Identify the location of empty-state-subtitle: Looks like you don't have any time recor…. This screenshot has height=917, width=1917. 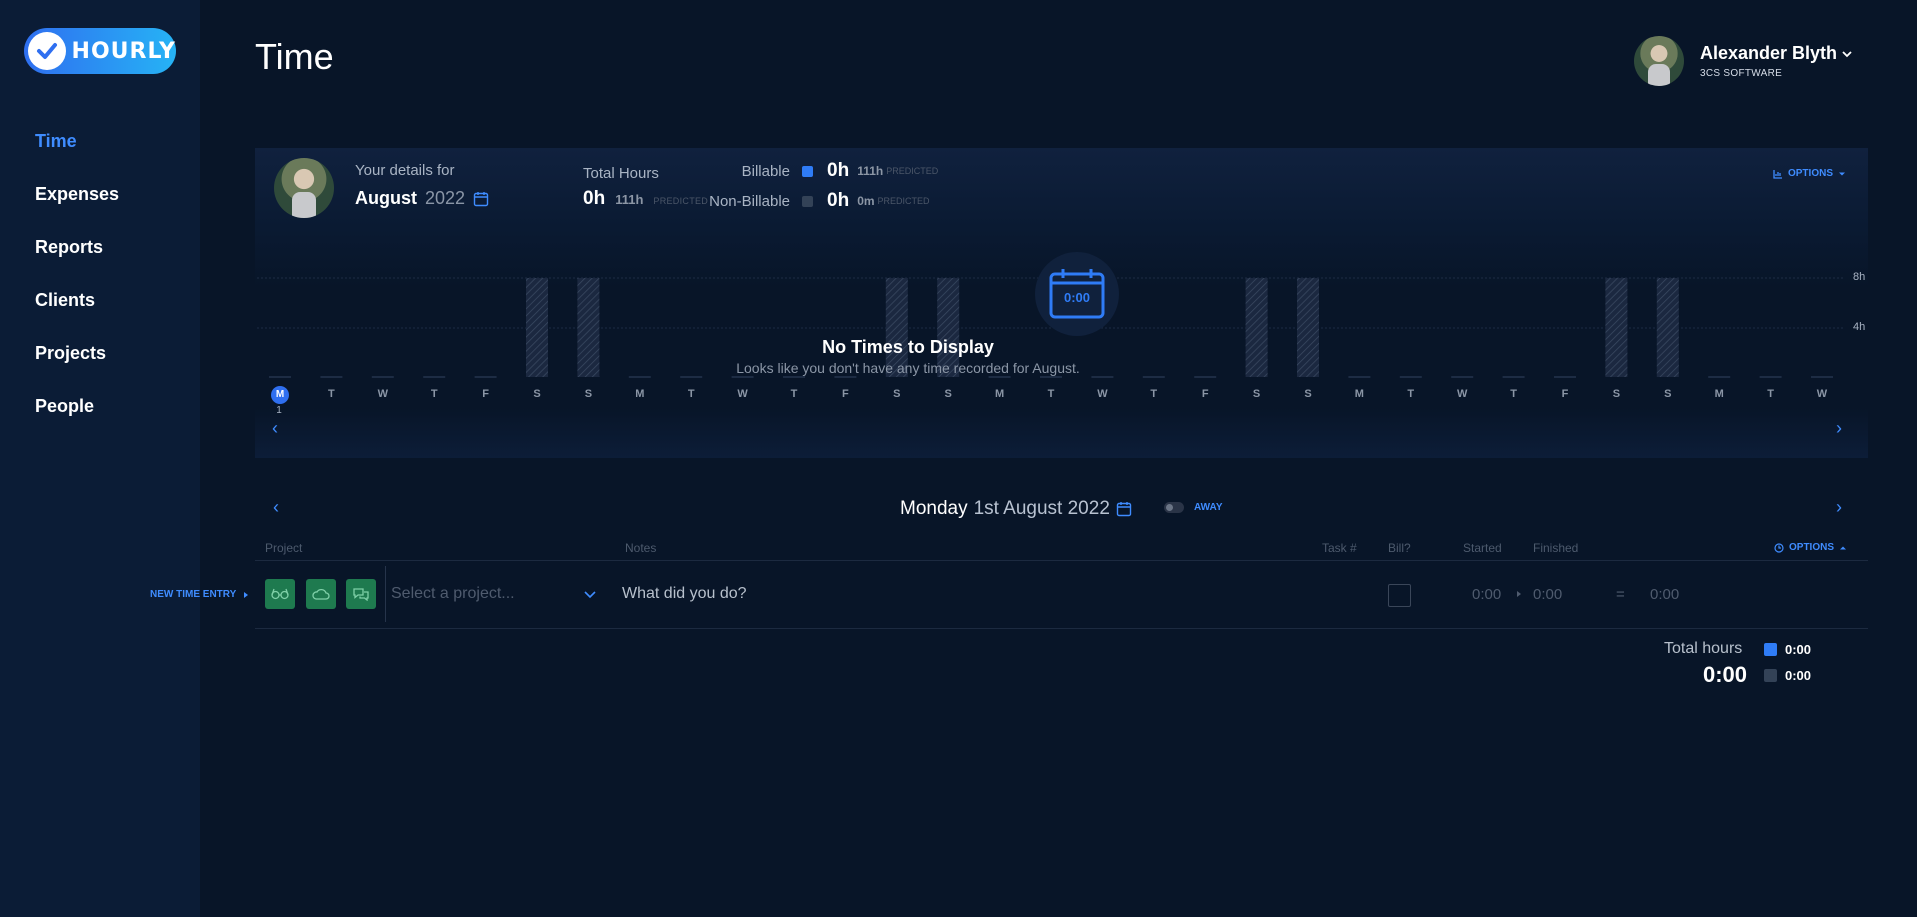
(908, 368).